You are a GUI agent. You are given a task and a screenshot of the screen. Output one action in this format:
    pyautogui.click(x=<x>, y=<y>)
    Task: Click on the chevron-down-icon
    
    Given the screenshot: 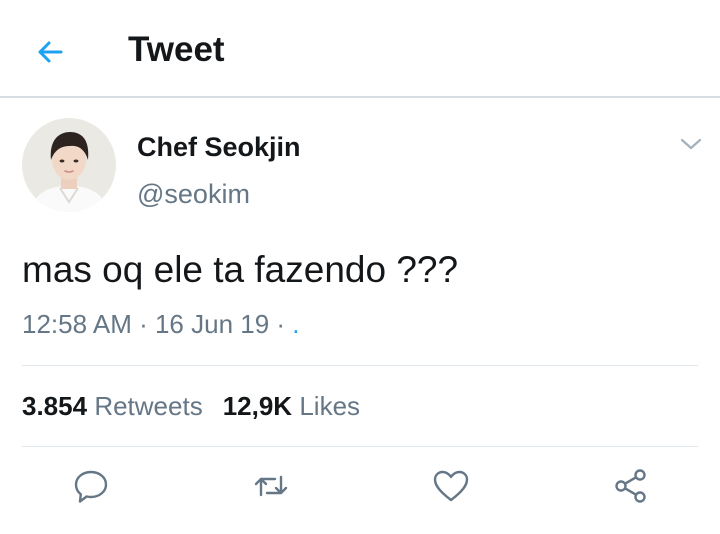 What is the action you would take?
    pyautogui.click(x=691, y=144)
    